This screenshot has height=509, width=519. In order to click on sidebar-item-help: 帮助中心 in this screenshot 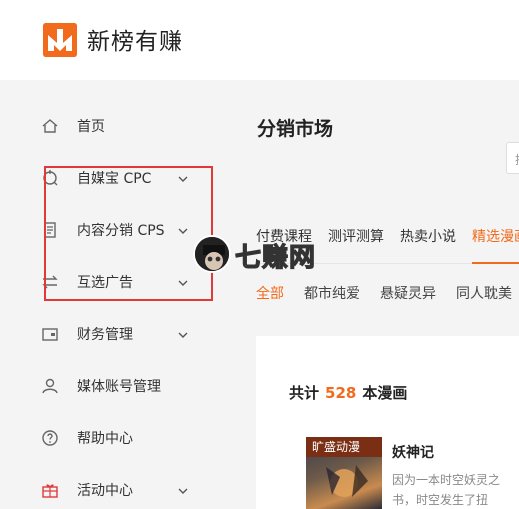, I will do `click(125, 438)`.